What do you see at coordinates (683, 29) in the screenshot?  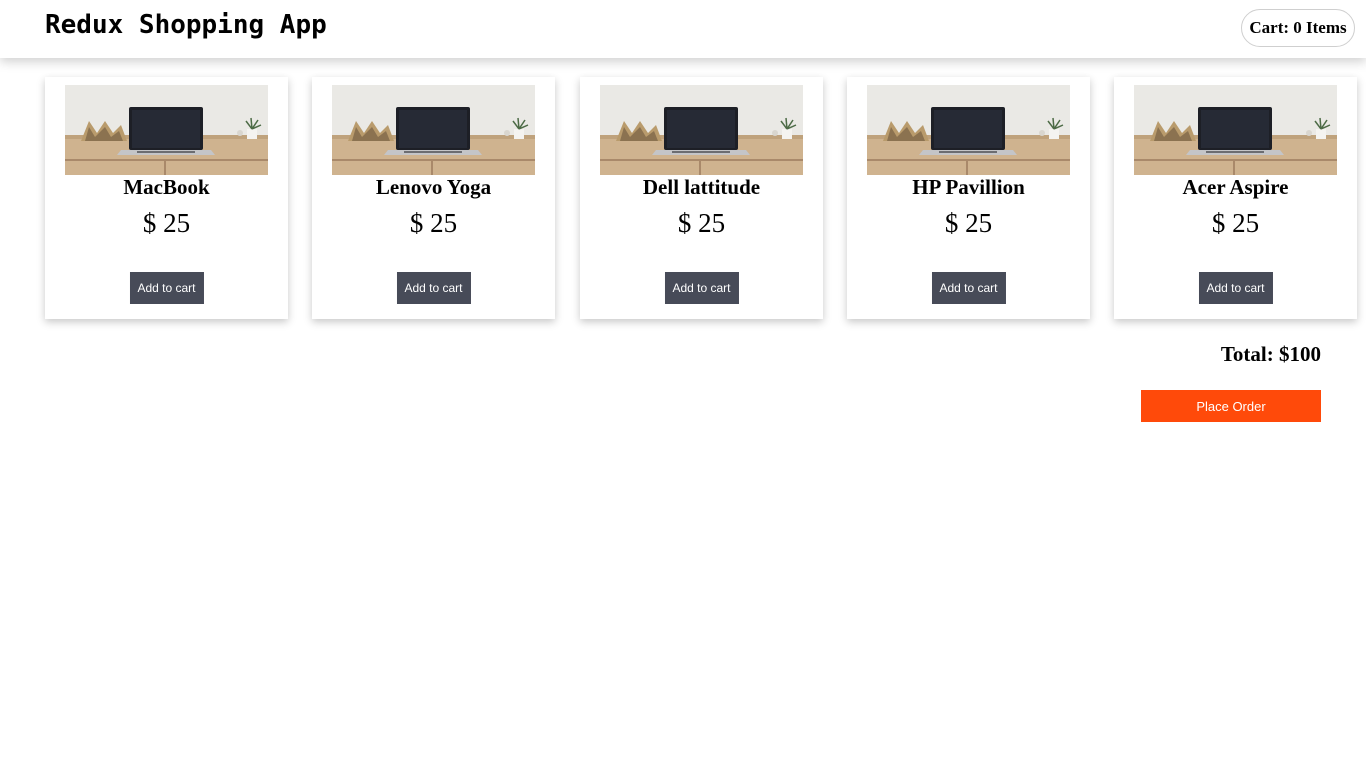 I see `app-header: Redux Shopping App Cart: 0 Items` at bounding box center [683, 29].